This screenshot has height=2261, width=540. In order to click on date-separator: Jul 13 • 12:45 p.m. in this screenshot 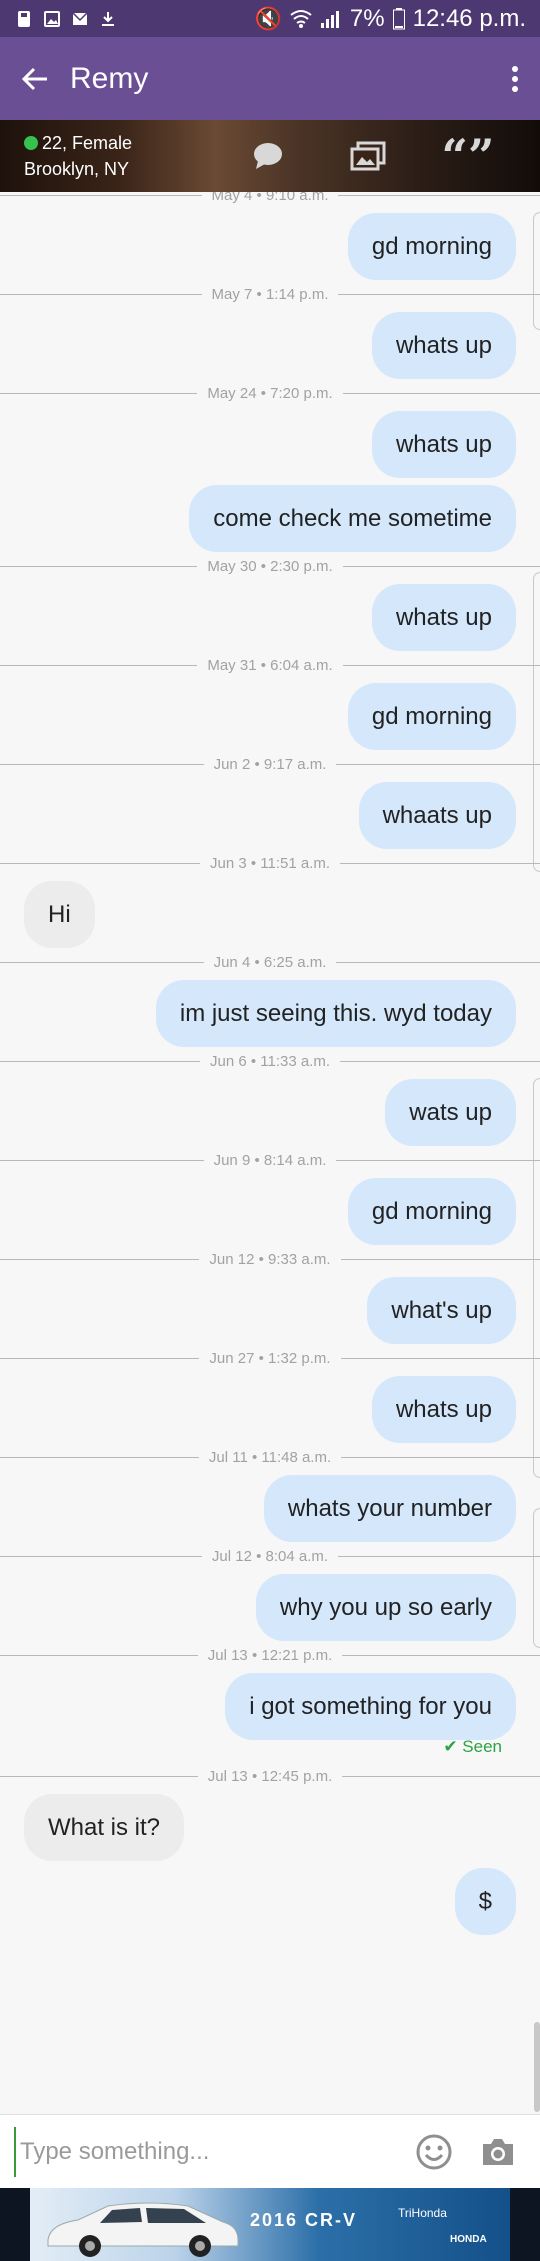, I will do `click(270, 1776)`.